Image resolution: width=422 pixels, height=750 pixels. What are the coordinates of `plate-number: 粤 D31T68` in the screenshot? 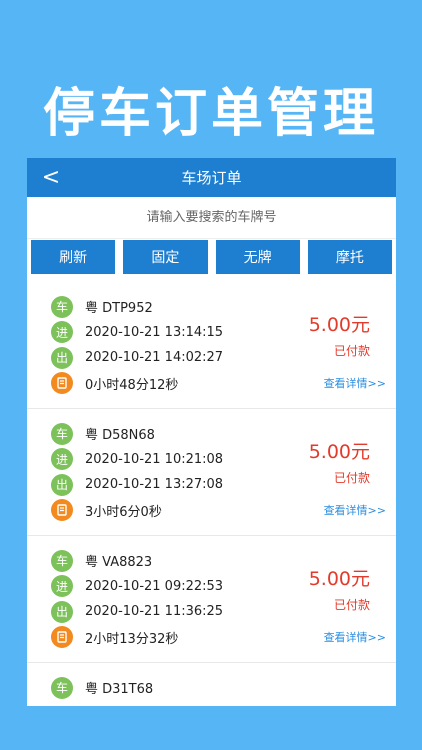 It's located at (119, 690).